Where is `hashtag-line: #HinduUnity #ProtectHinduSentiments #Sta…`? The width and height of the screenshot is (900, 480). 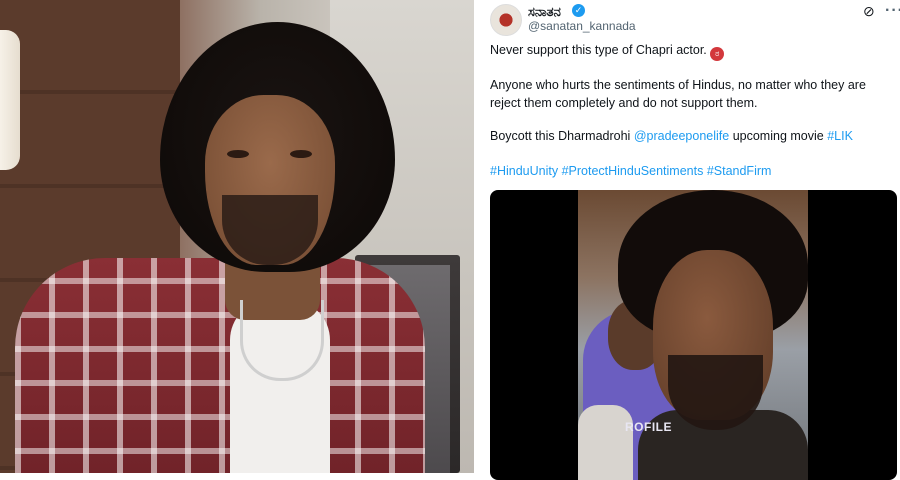 hashtag-line: #HinduUnity #ProtectHinduSentiments #Sta… is located at coordinates (690, 171).